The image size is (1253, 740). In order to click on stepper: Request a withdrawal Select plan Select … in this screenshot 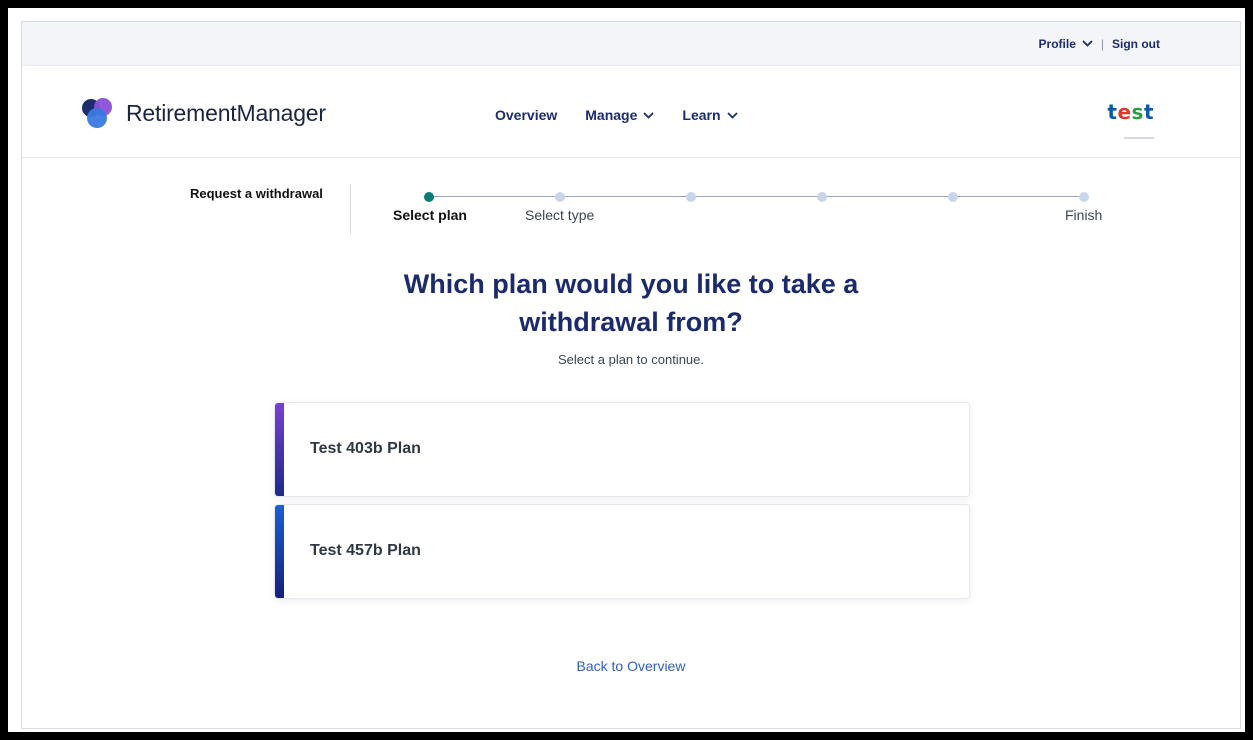, I will do `click(631, 200)`.